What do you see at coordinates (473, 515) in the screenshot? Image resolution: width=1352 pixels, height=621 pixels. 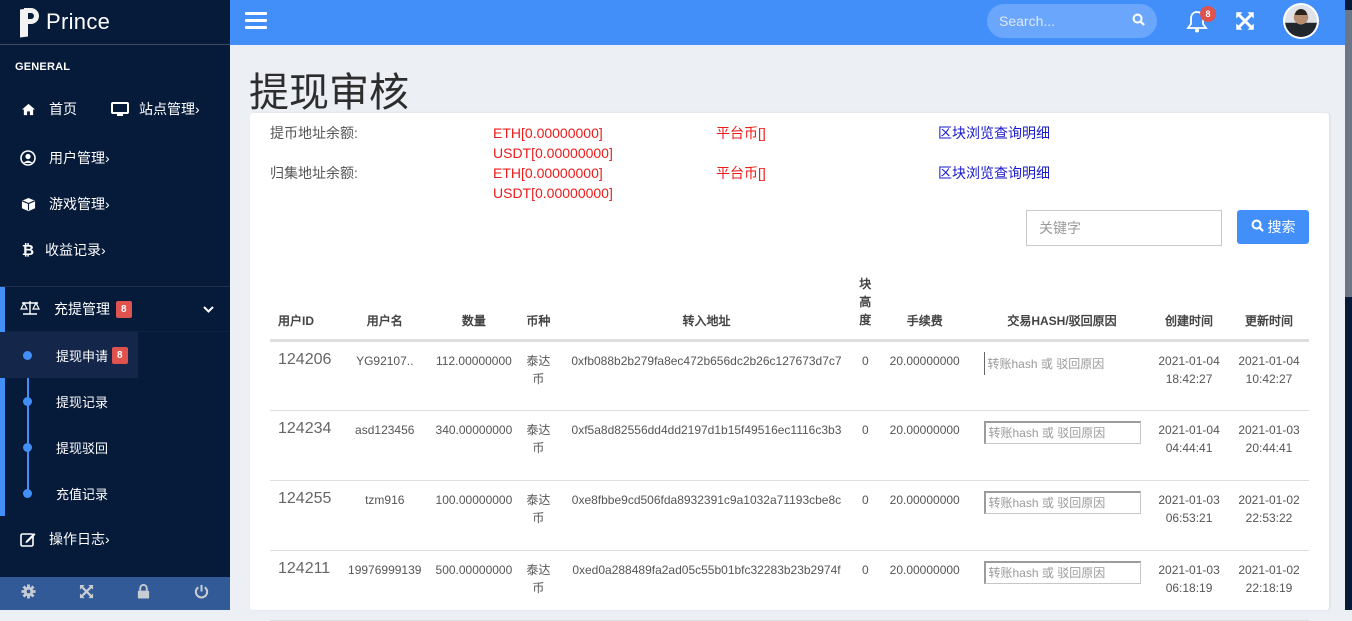 I see `amount: 100.00000000` at bounding box center [473, 515].